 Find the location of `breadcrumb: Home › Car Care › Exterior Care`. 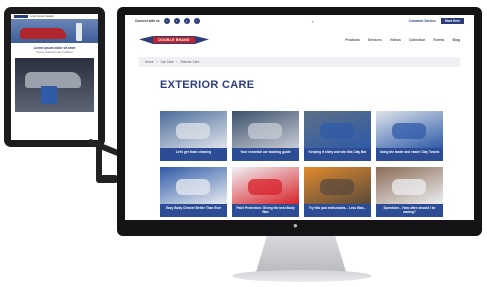

breadcrumb: Home › Car Care › Exterior Care is located at coordinates (299, 62).